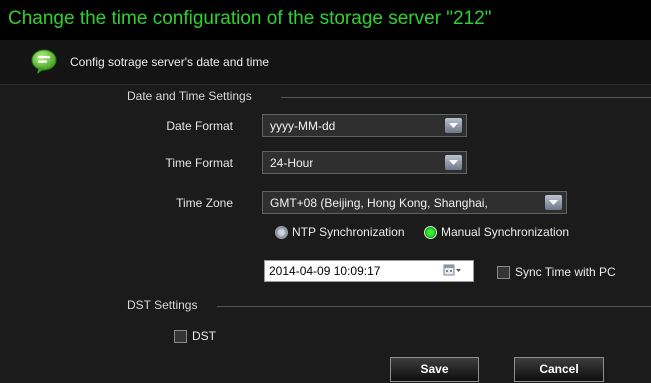 The width and height of the screenshot is (651, 383). I want to click on time-zone-select: GMT+08 (Beijing, Hong Kong, Shanghai,, so click(414, 202).